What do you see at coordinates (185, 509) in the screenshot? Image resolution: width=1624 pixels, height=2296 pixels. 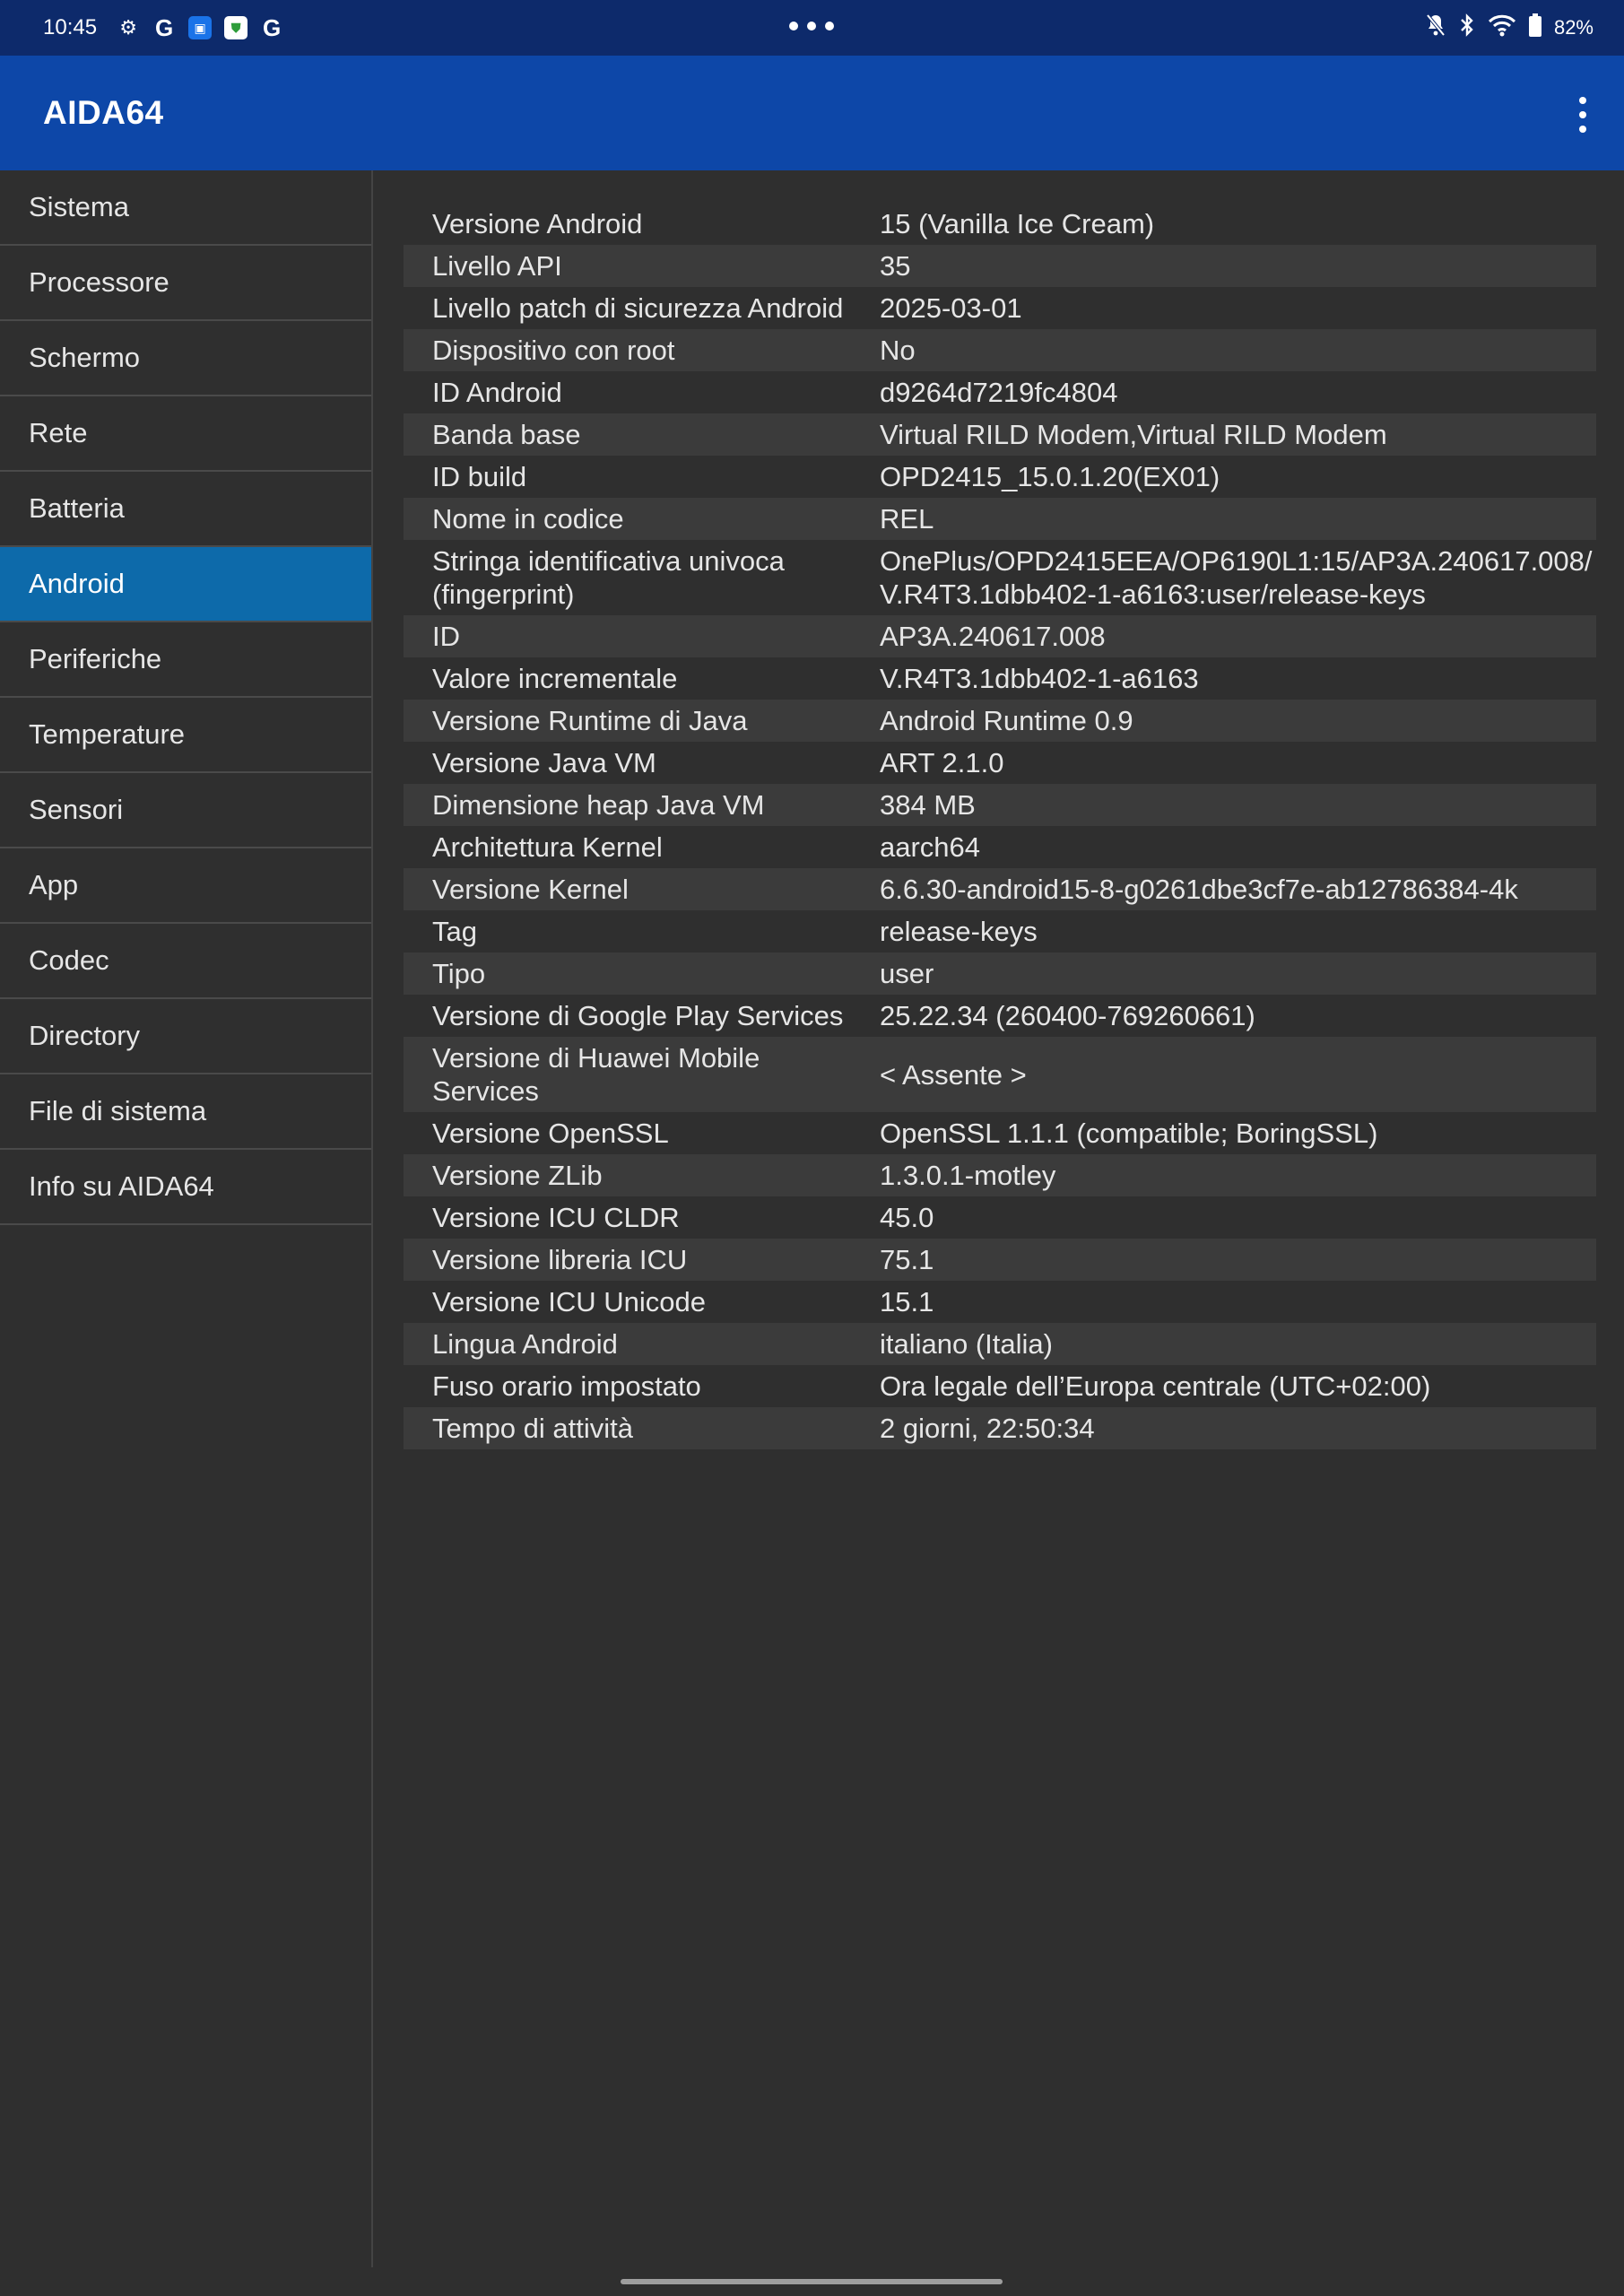 I see `sidebar-item-batteria: Batteria` at bounding box center [185, 509].